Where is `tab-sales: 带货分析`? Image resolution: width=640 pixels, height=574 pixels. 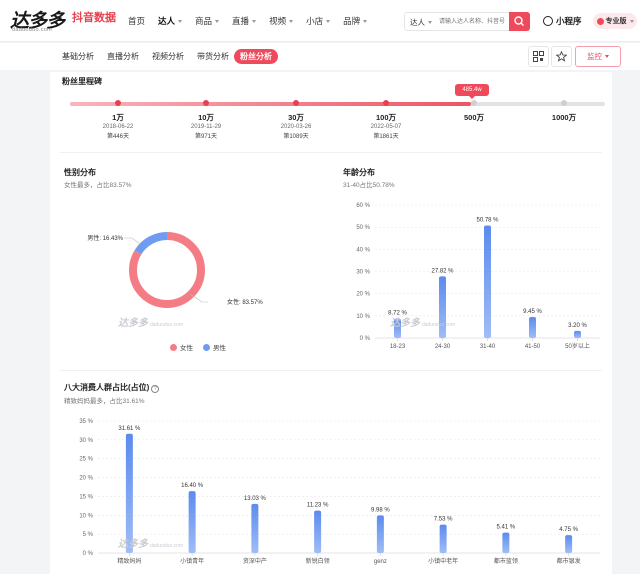 tab-sales: 带货分析 is located at coordinates (213, 56).